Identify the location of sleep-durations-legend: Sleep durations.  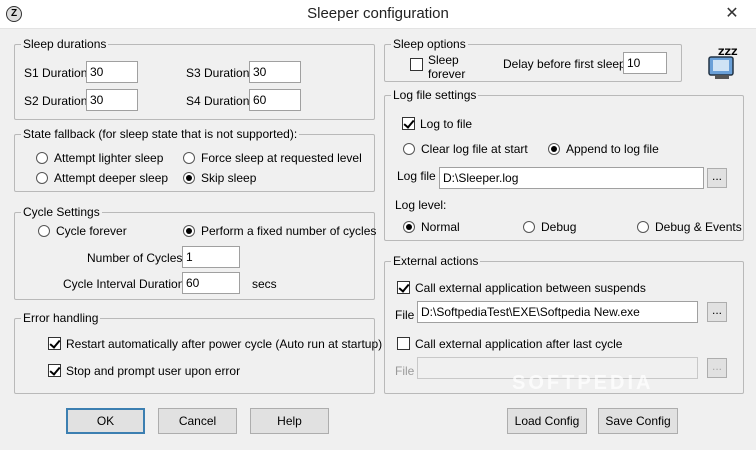
(65, 44).